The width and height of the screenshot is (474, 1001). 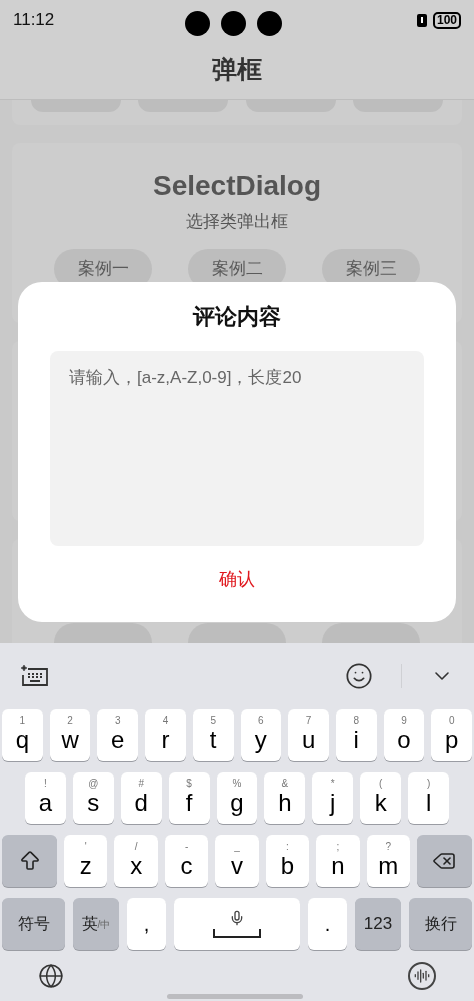 I want to click on status-time: 11:12, so click(x=34, y=20).